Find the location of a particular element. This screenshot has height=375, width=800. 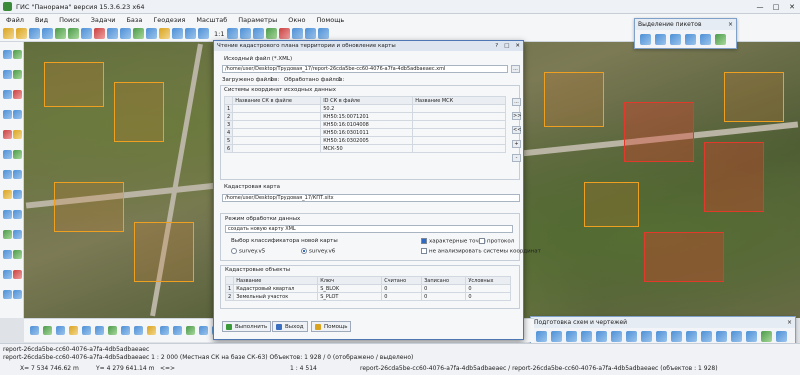

geodesy-icon is located at coordinates (311, 33).